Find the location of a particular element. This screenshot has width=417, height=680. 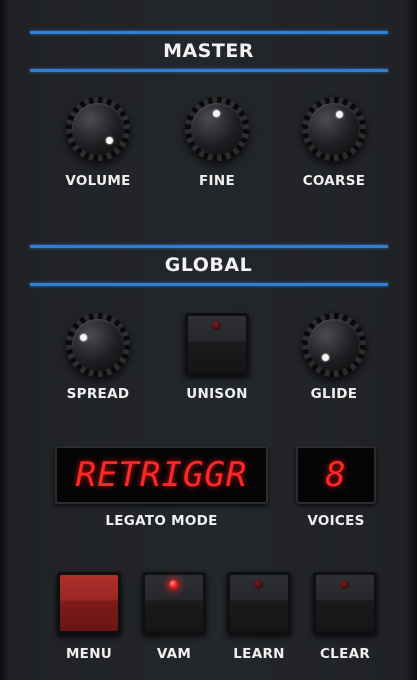

legato-mode-display: RETRIGGR is located at coordinates (161, 475).